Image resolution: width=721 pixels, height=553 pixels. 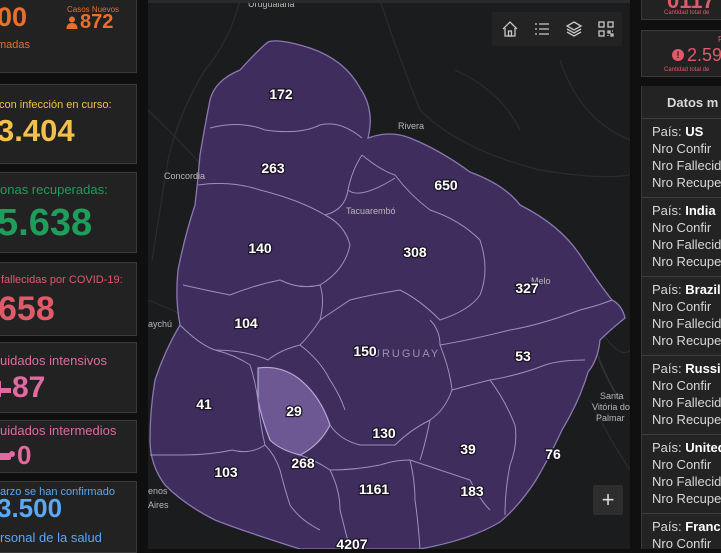 I want to click on right-total-panel: 0117 Cantidad total de, so click(x=681, y=10).